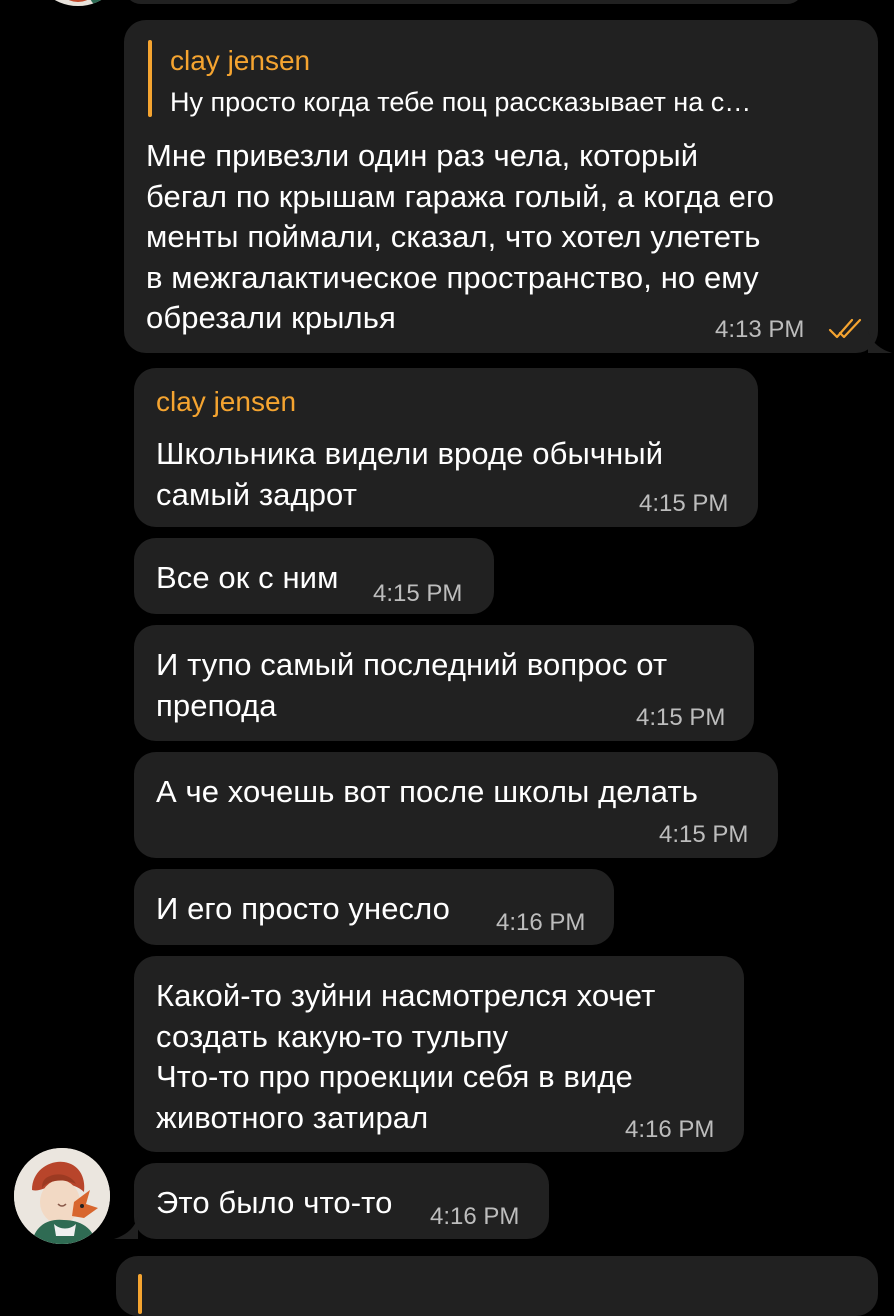 The height and width of the screenshot is (1316, 894). I want to click on bubble-tail-outgoing, so click(880, 342).